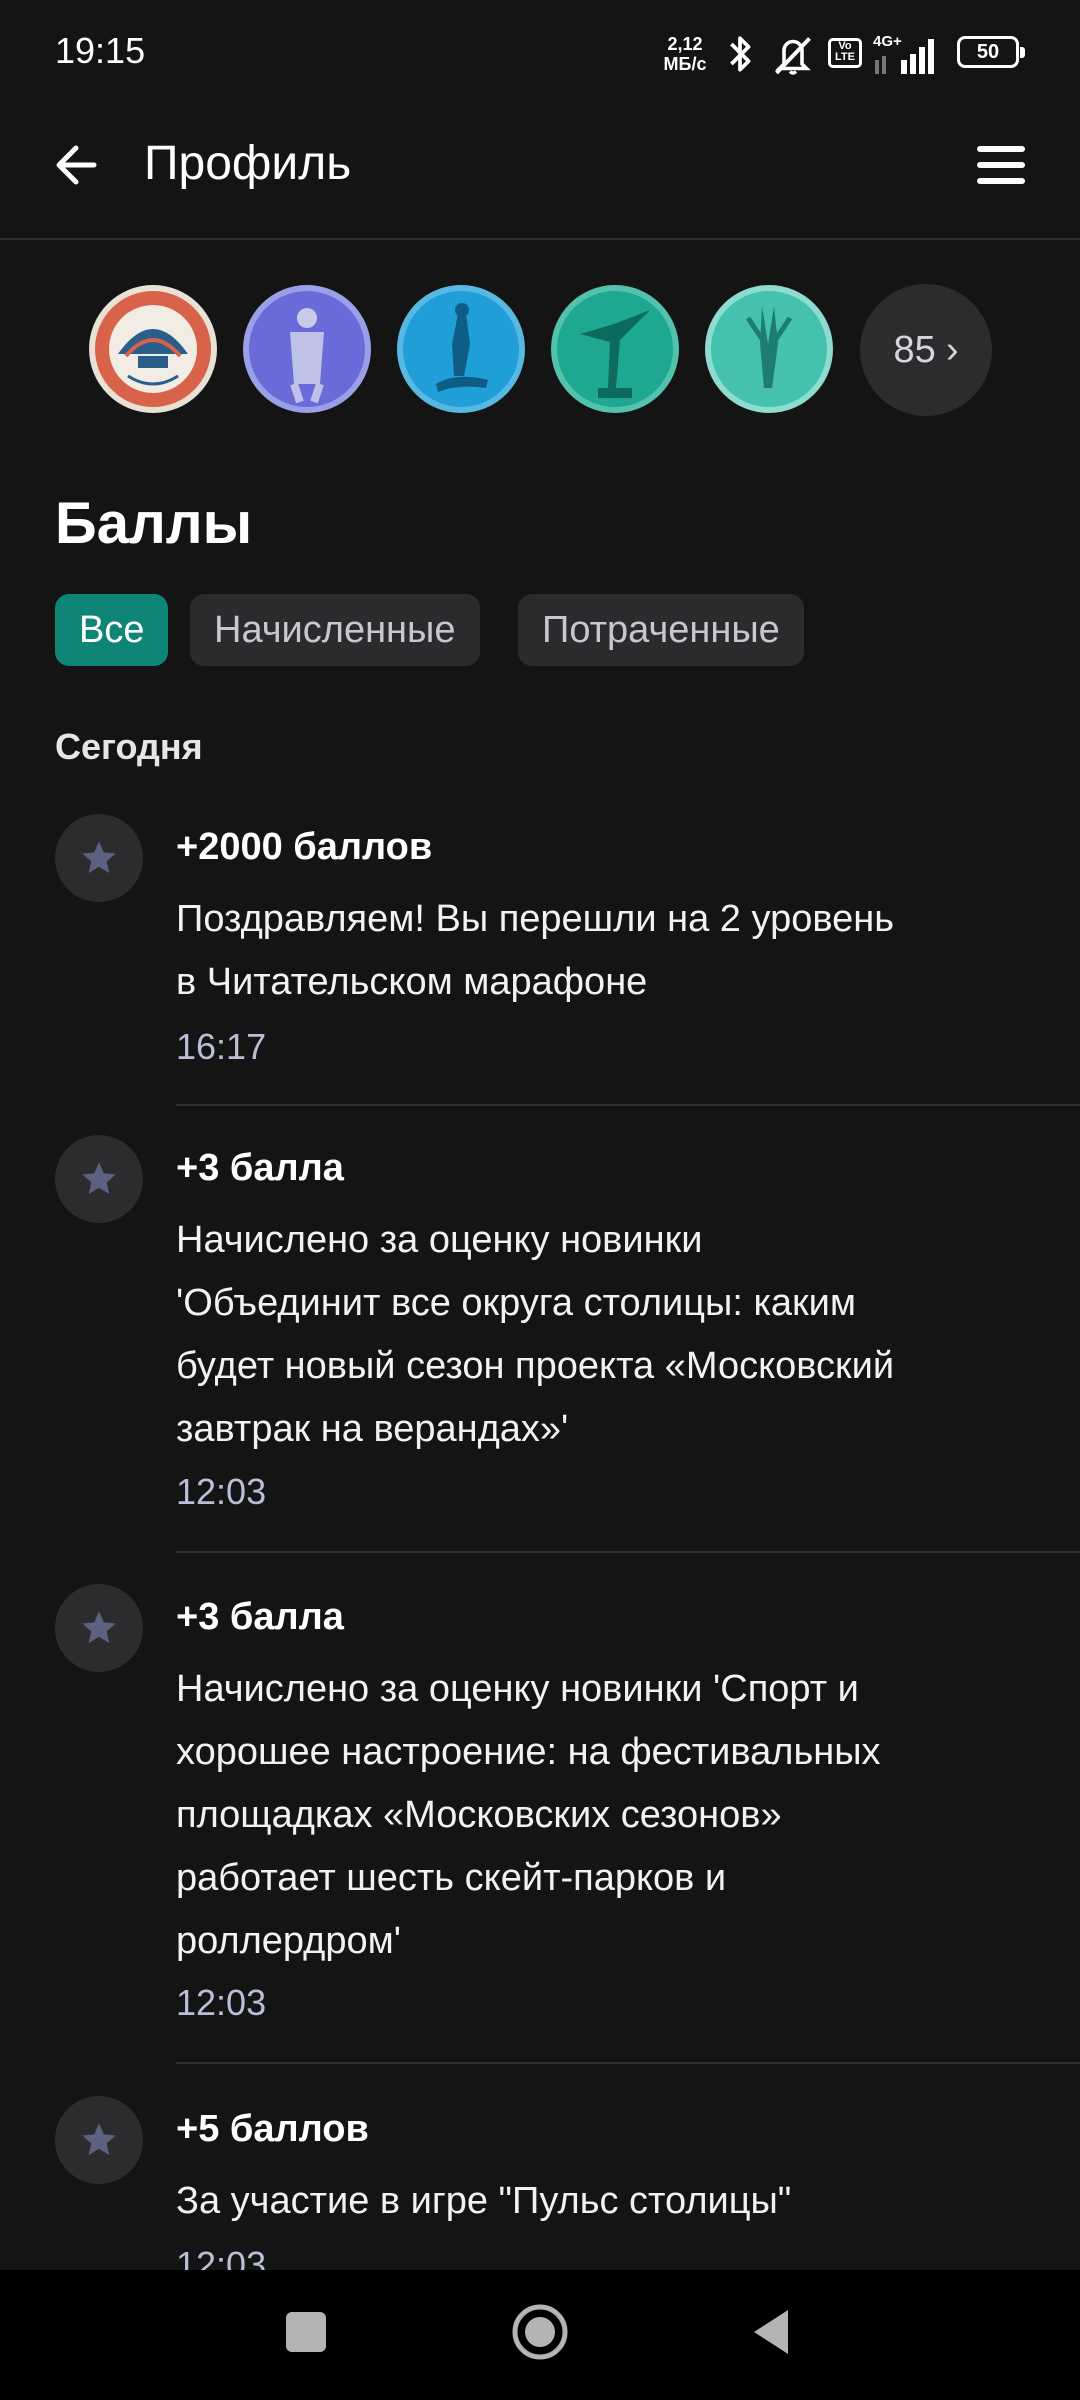 The height and width of the screenshot is (2400, 1080). I want to click on network-speed: 2,12 МБ/с, so click(685, 54).